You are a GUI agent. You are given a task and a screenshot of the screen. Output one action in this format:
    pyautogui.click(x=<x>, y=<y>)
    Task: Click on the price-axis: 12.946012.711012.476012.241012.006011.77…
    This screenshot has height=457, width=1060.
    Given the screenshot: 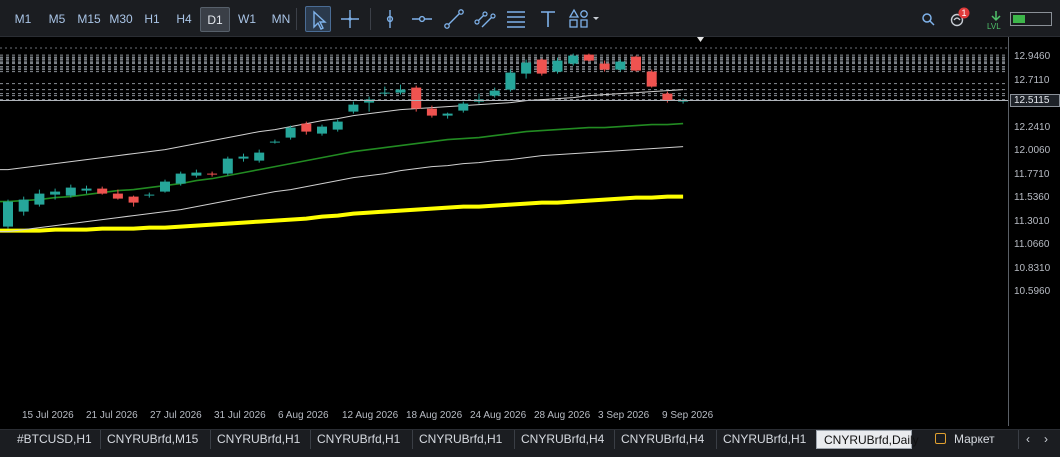 What is the action you would take?
    pyautogui.click(x=1034, y=231)
    